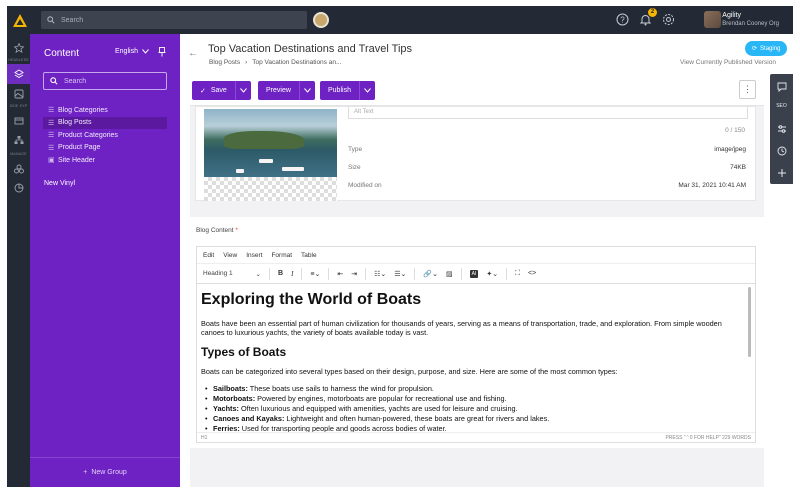 Image resolution: width=800 pixels, height=494 pixels. I want to click on avatar, so click(712, 19).